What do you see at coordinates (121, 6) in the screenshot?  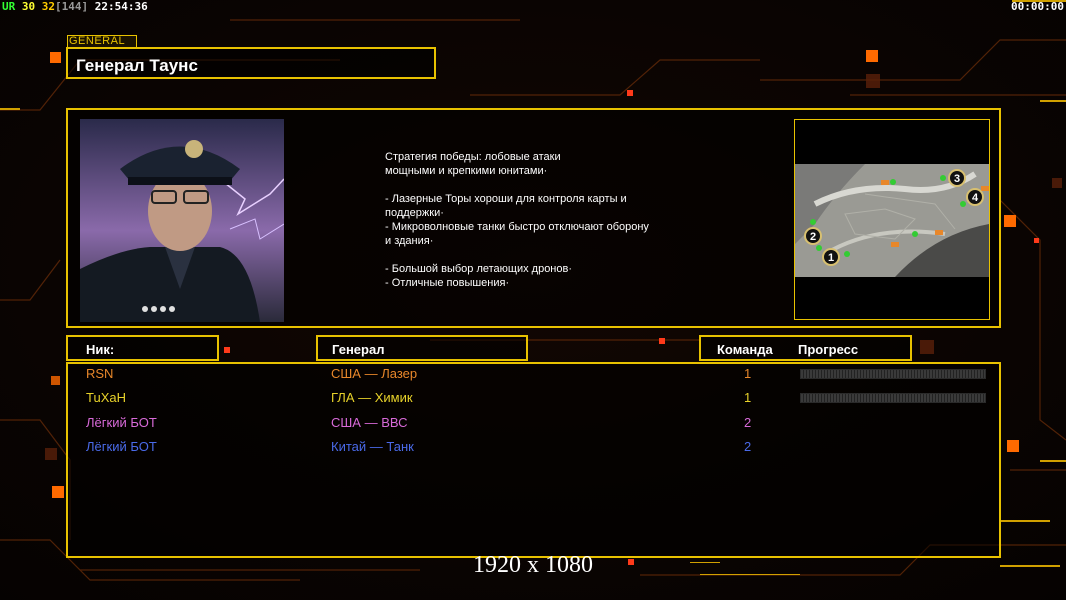 I see `clock: 22:54:36` at bounding box center [121, 6].